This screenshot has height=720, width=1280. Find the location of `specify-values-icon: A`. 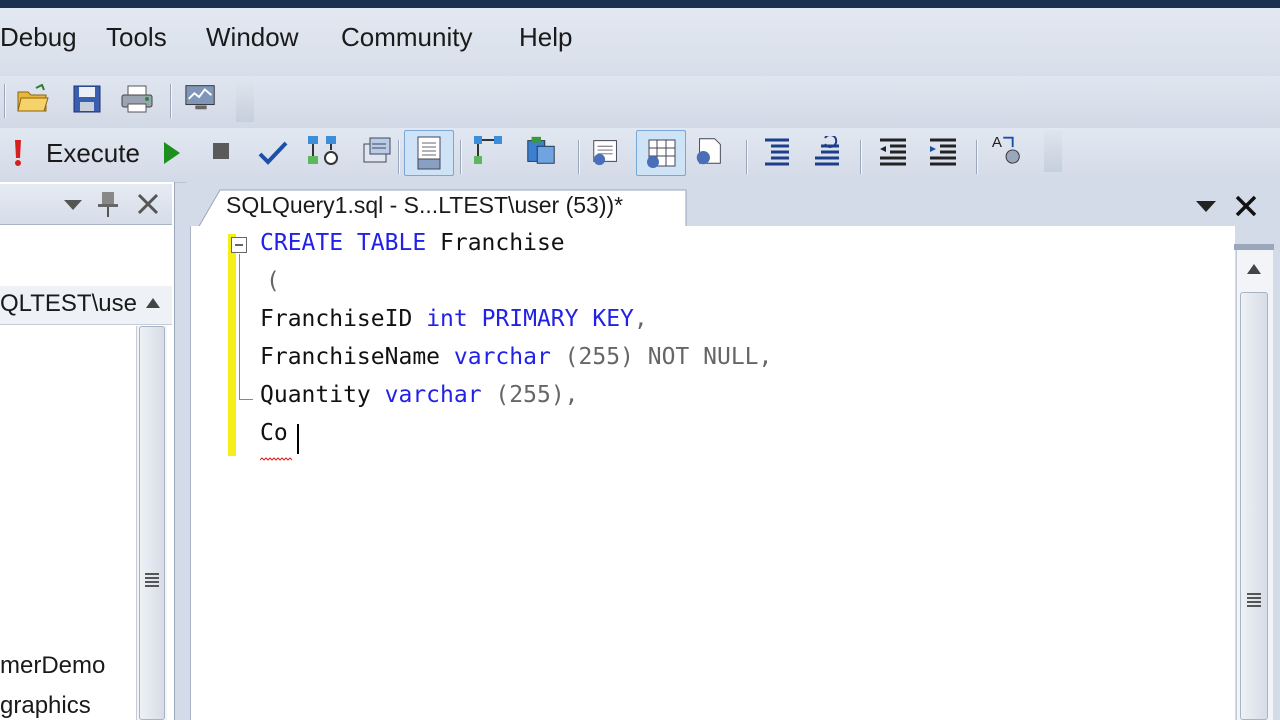

specify-values-icon: A is located at coordinates (1007, 149).